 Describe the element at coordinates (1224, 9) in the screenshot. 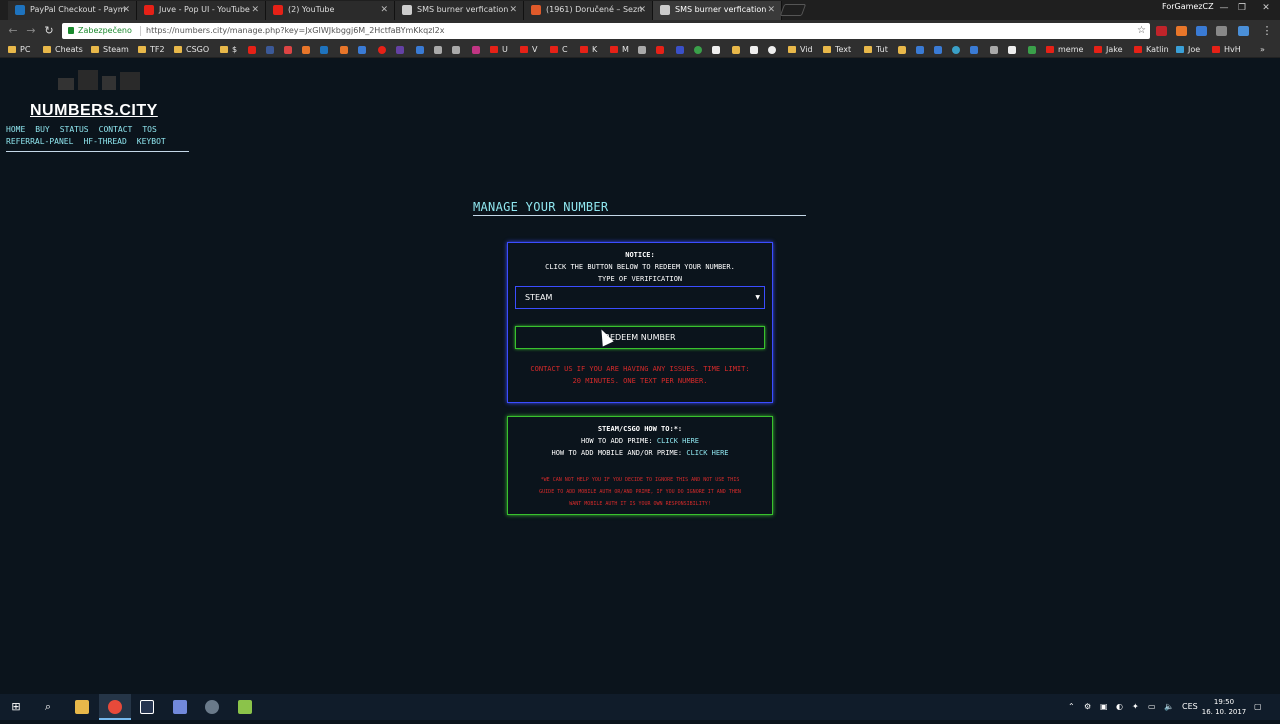

I see `minimize-icon: —` at that location.